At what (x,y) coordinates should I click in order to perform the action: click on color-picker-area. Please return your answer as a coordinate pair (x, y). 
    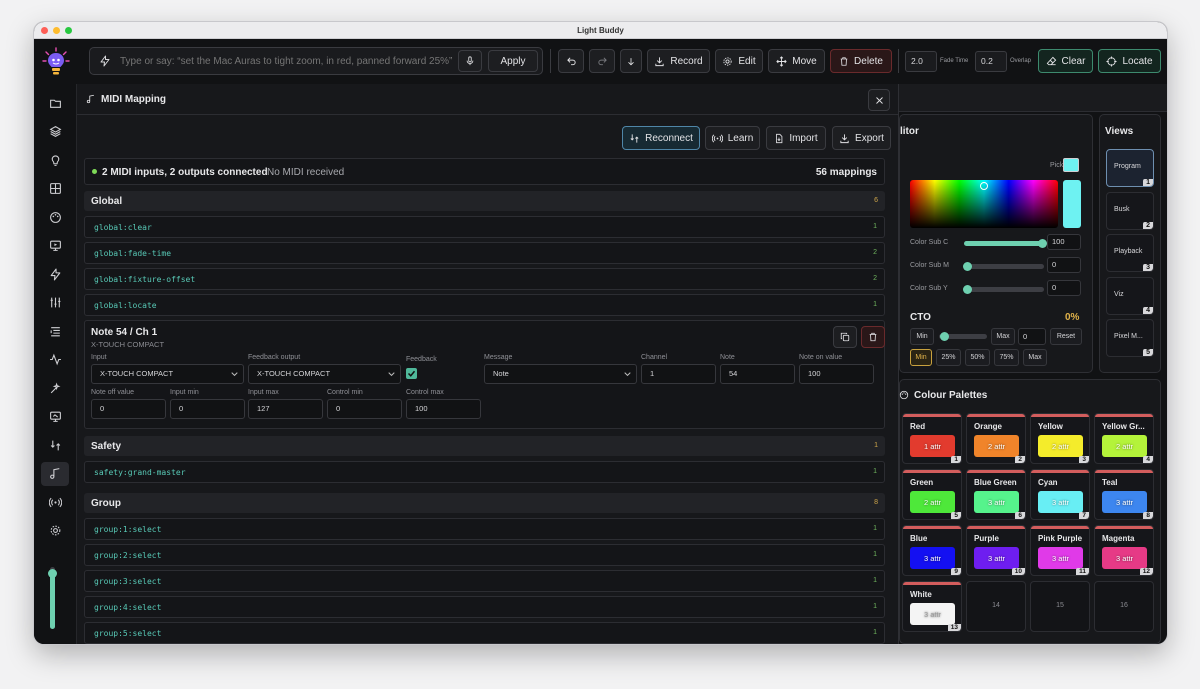
    Looking at the image, I should click on (984, 204).